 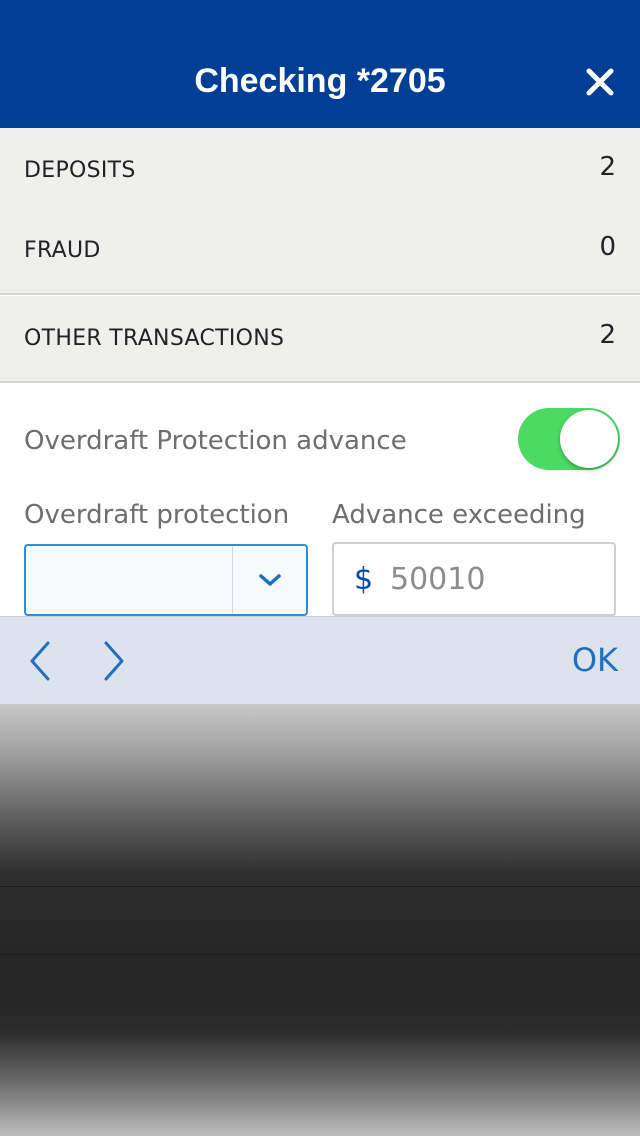 I want to click on advance-amount-input: $ 50010, so click(x=474, y=579).